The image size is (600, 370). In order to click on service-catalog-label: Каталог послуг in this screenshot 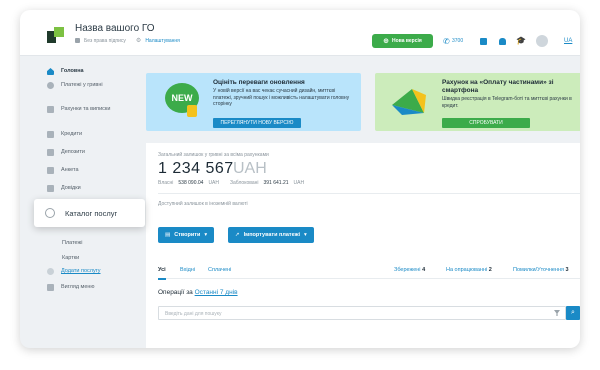, I will do `click(91, 213)`.